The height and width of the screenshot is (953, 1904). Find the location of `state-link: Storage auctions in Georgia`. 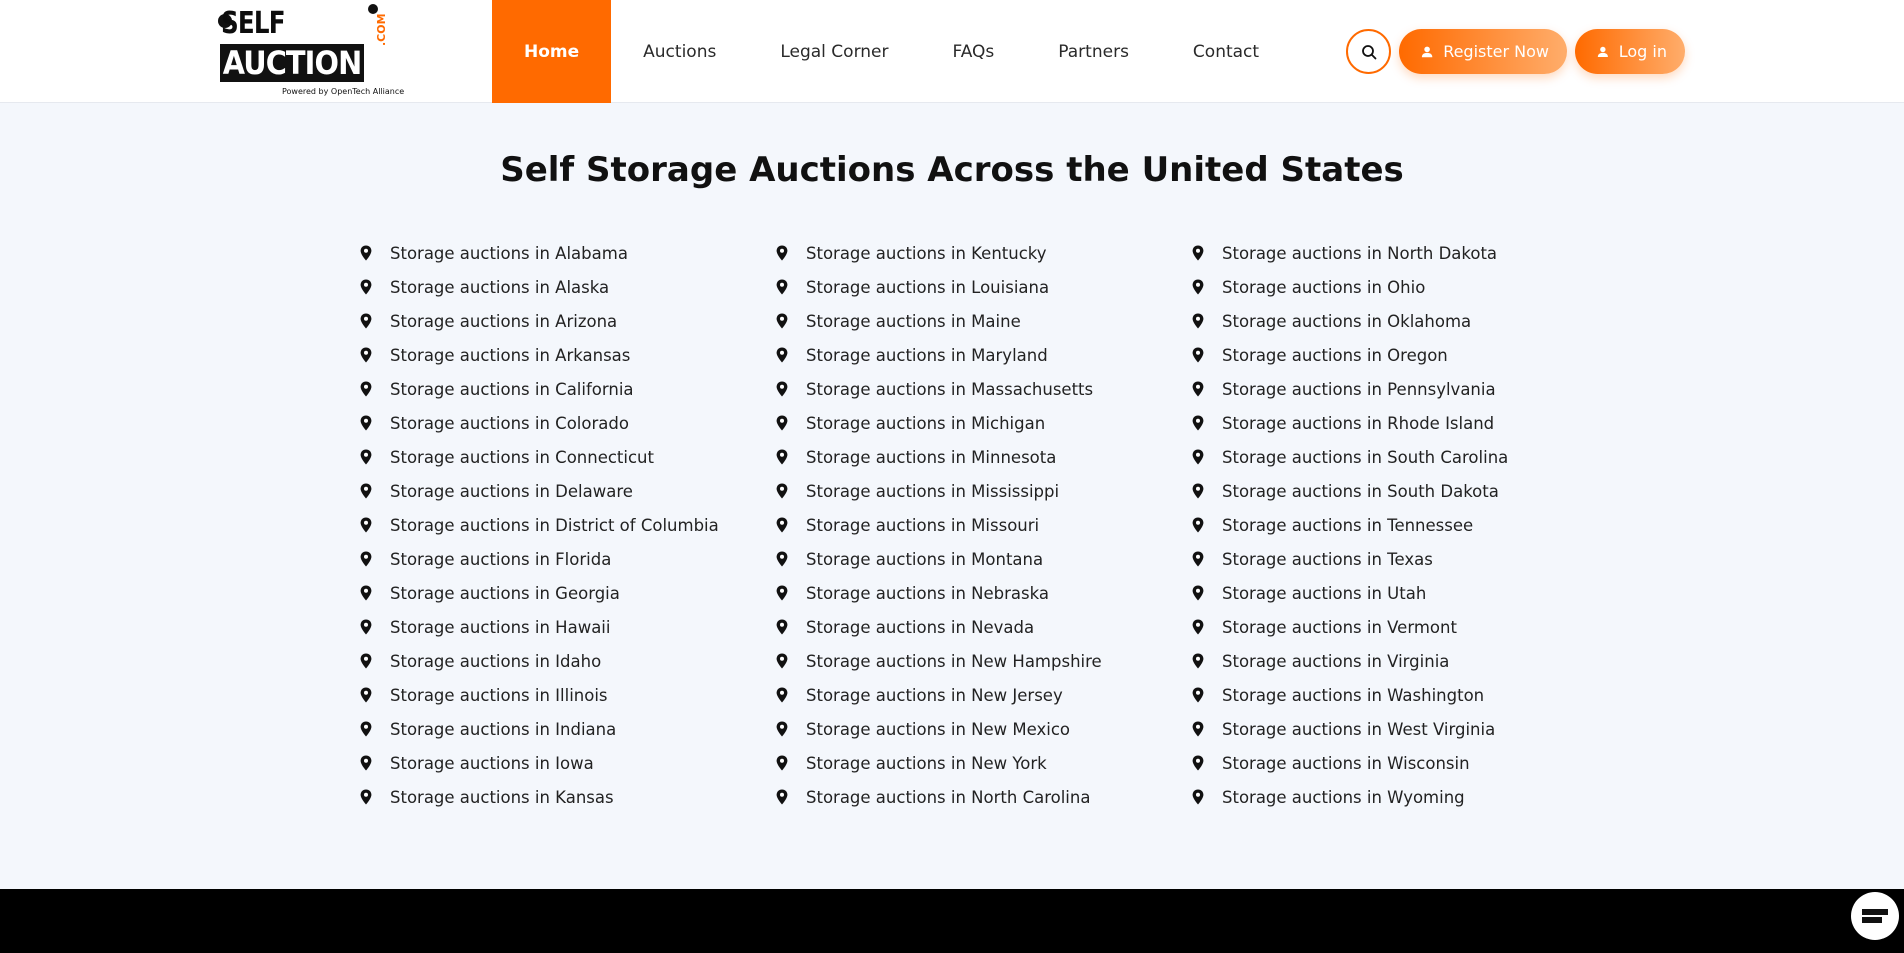

state-link: Storage auctions in Georgia is located at coordinates (539, 593).